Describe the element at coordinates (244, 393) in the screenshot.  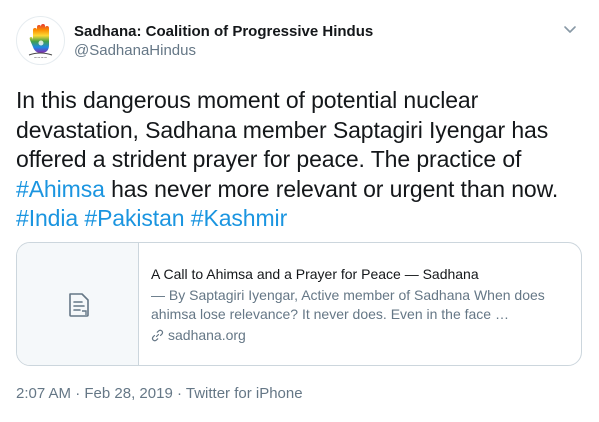
I see `tweet-source: Twitter for iPhone` at that location.